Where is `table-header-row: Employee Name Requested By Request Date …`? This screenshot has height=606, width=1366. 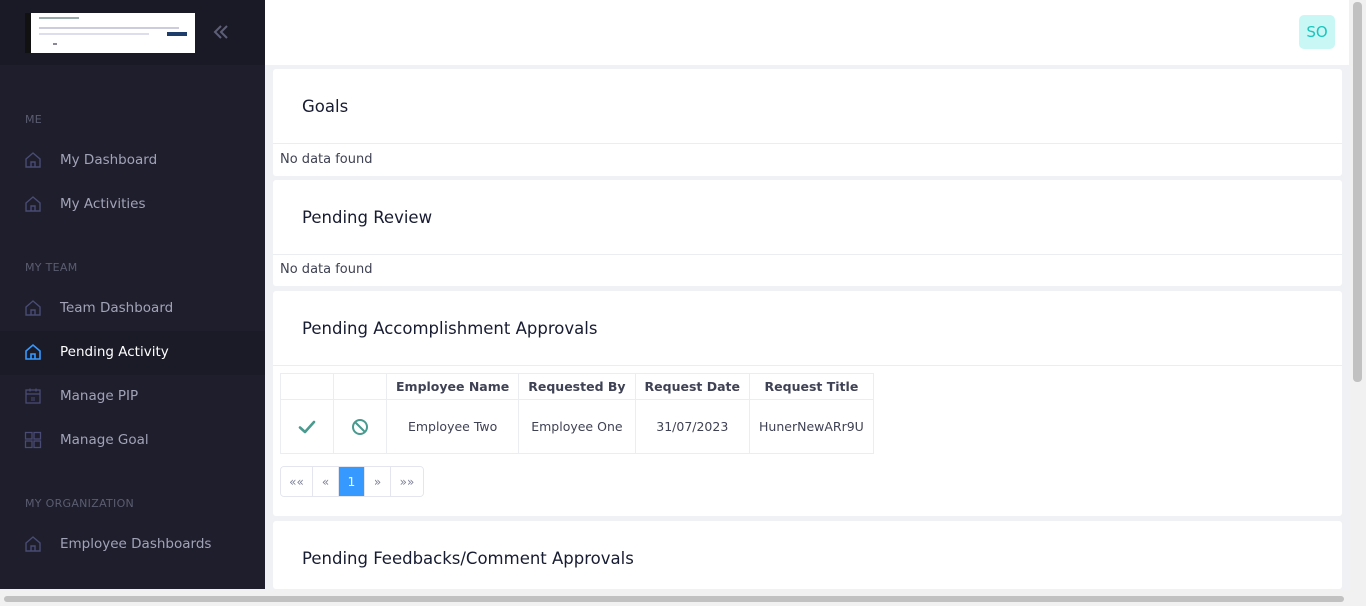 table-header-row: Employee Name Requested By Request Date … is located at coordinates (577, 386).